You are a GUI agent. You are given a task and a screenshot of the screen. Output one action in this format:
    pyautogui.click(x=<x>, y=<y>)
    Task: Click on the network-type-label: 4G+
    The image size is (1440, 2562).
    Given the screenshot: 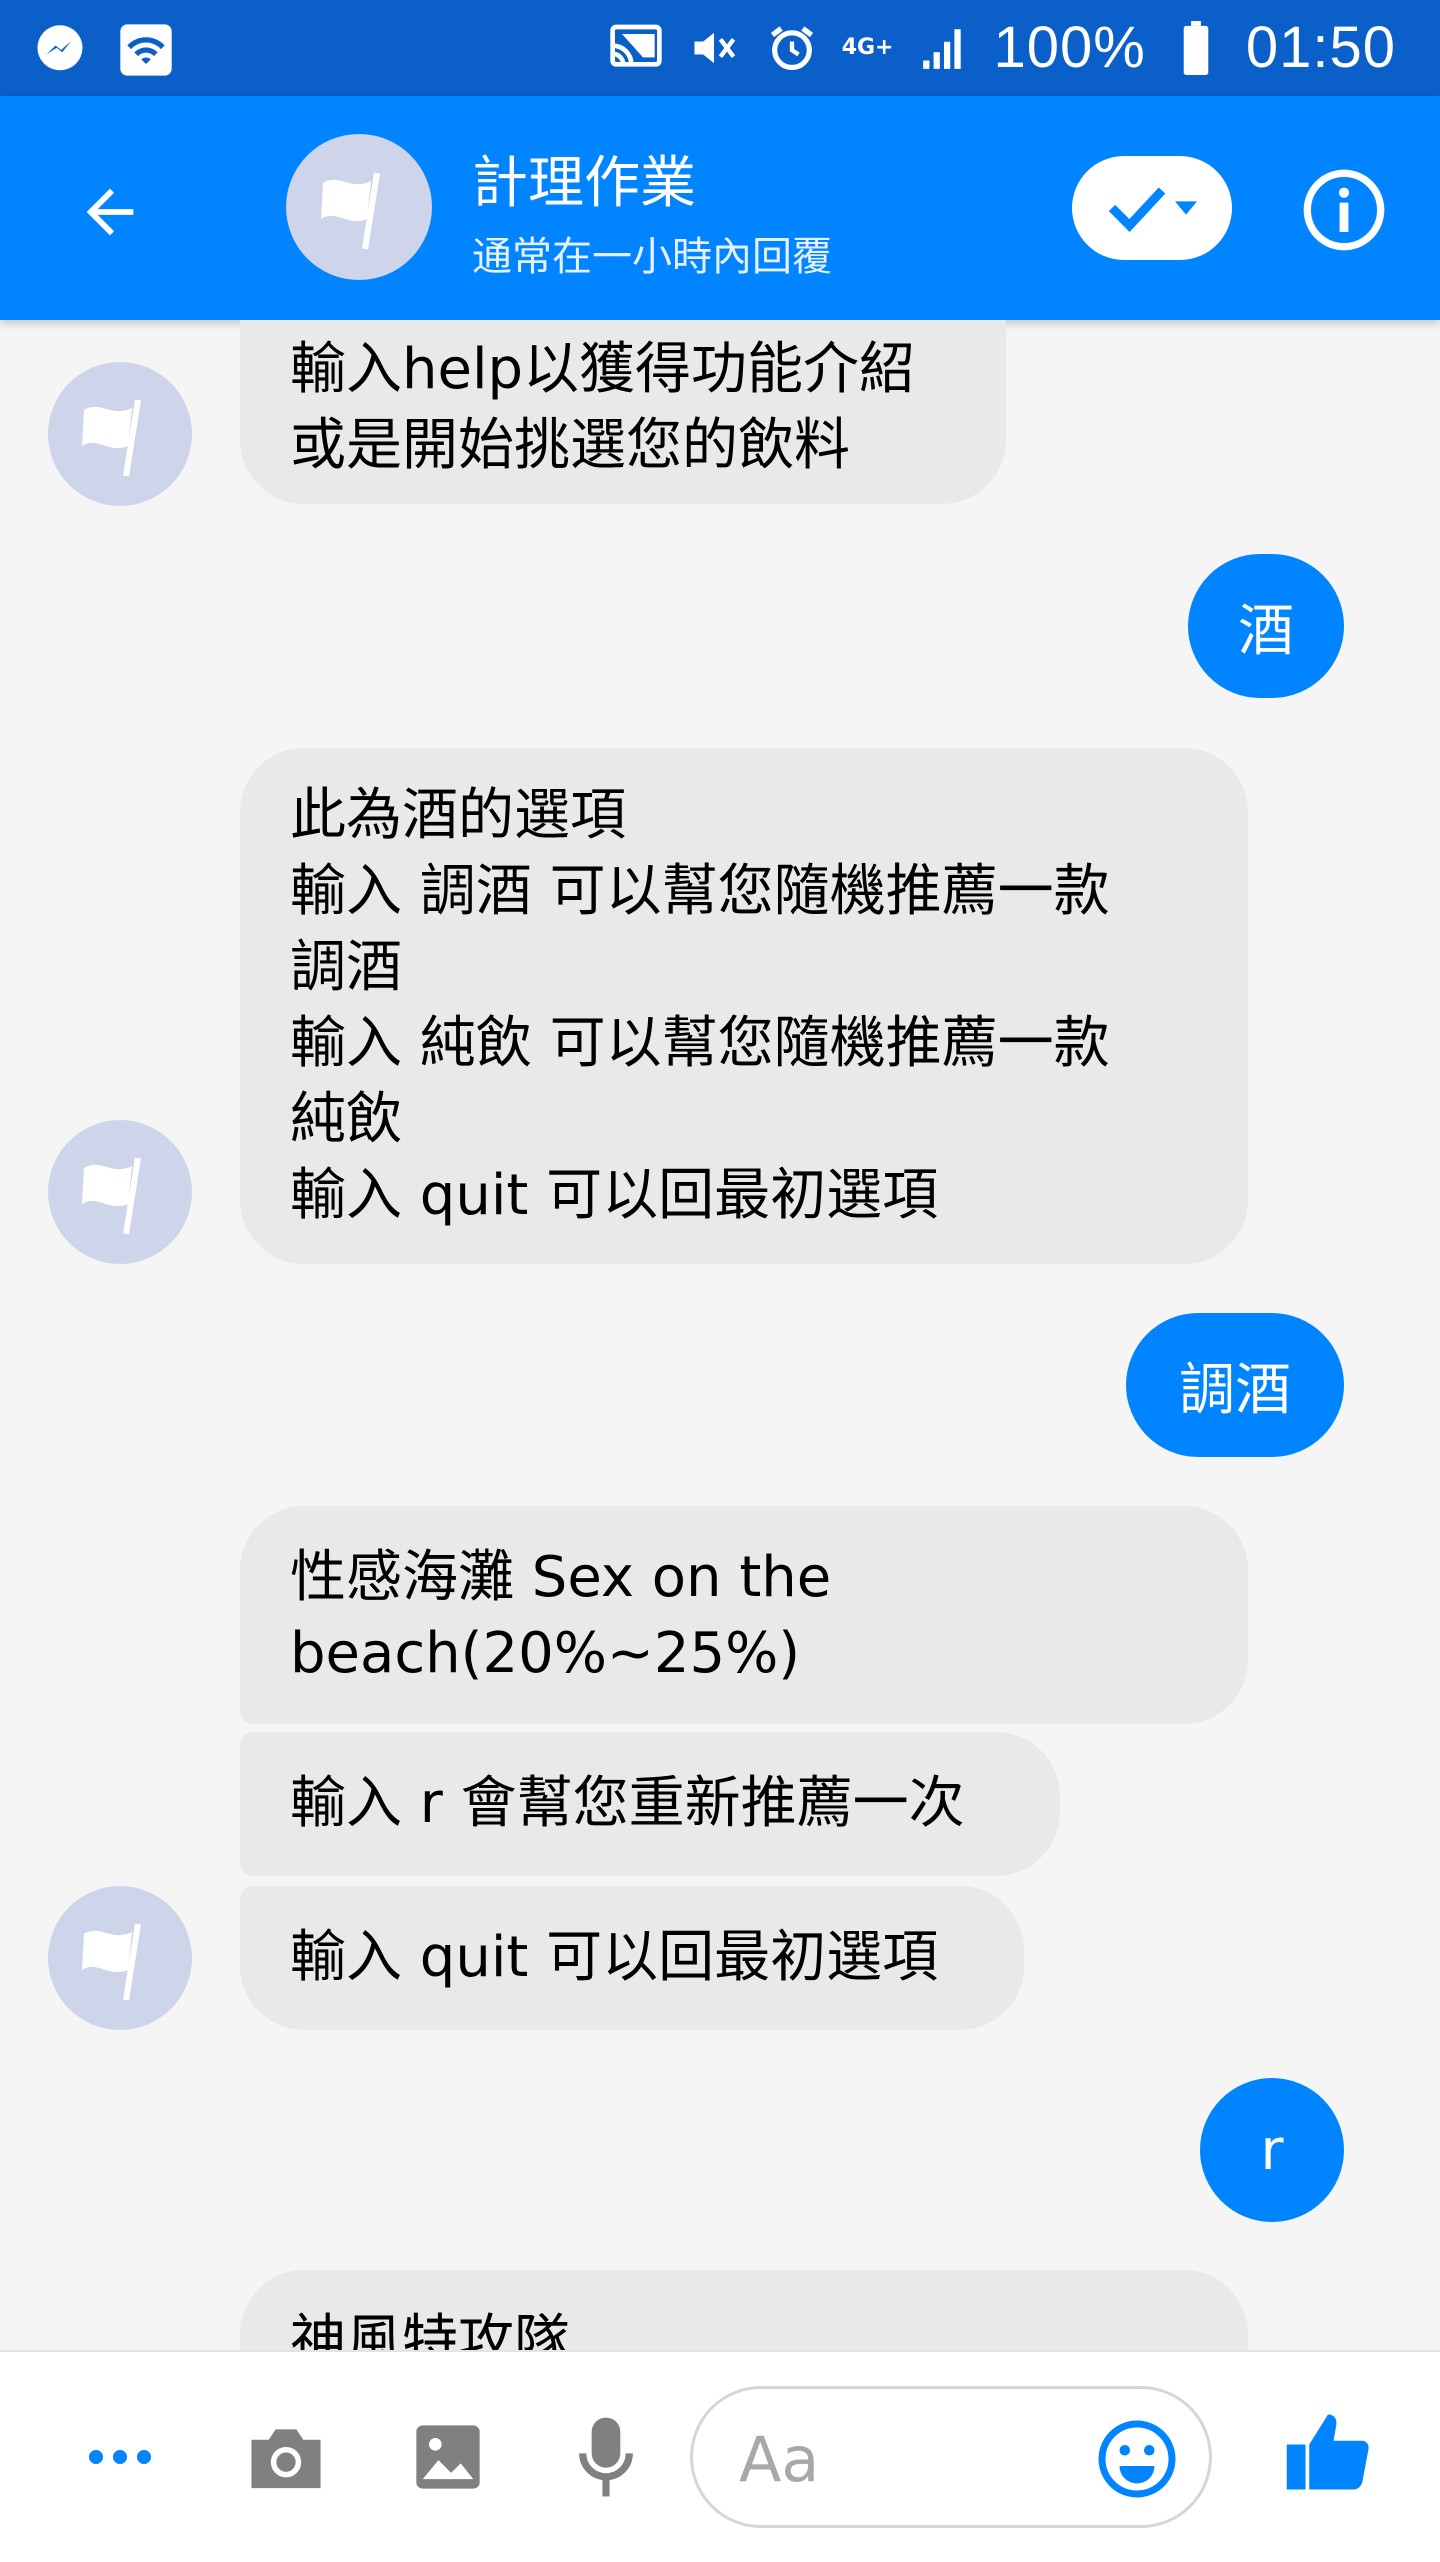 What is the action you would take?
    pyautogui.click(x=867, y=47)
    